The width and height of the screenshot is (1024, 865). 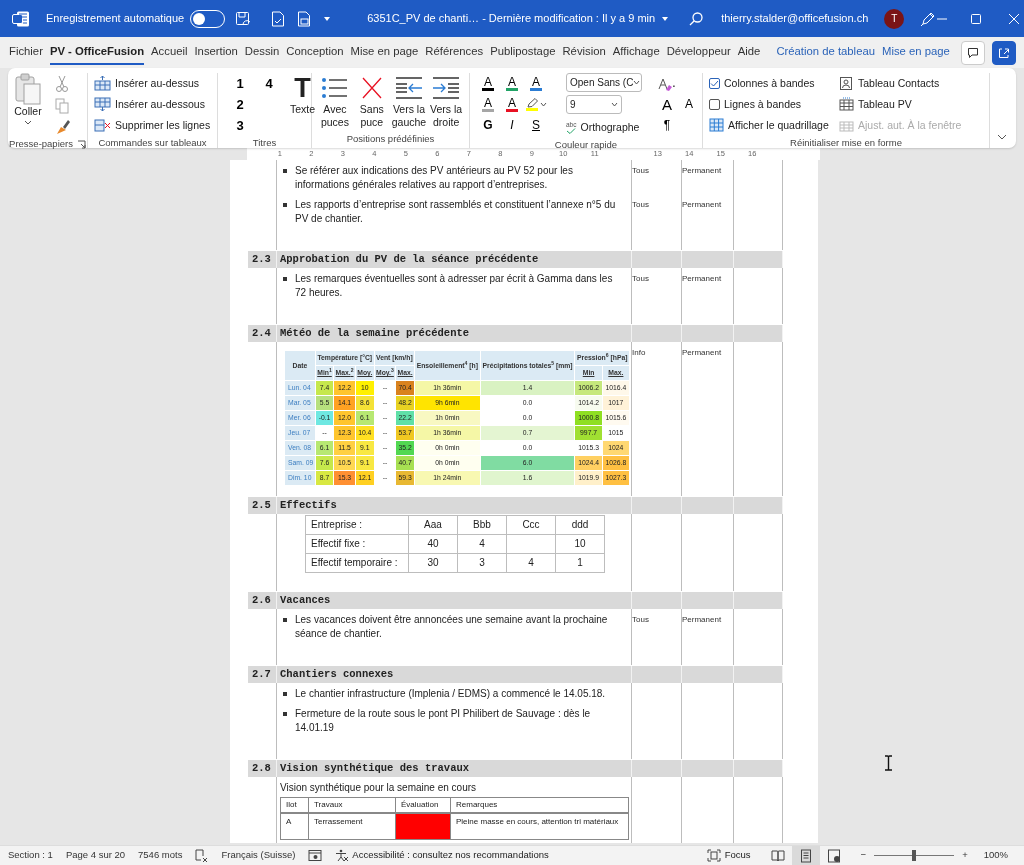 What do you see at coordinates (308, 505) in the screenshot?
I see `section-heading: Effectifs` at bounding box center [308, 505].